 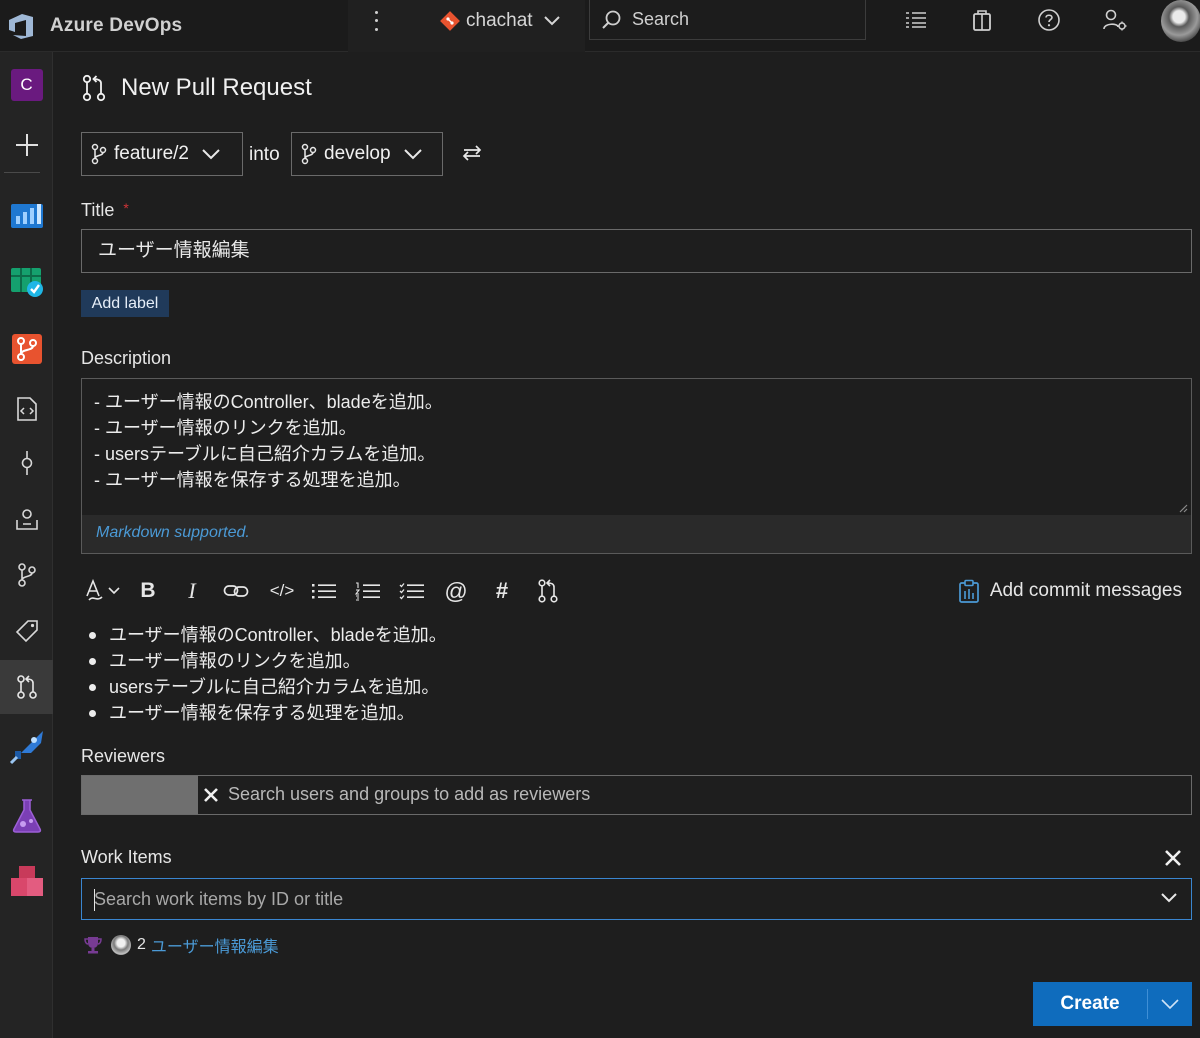 I want to click on project-area: chachat, so click(x=466, y=26).